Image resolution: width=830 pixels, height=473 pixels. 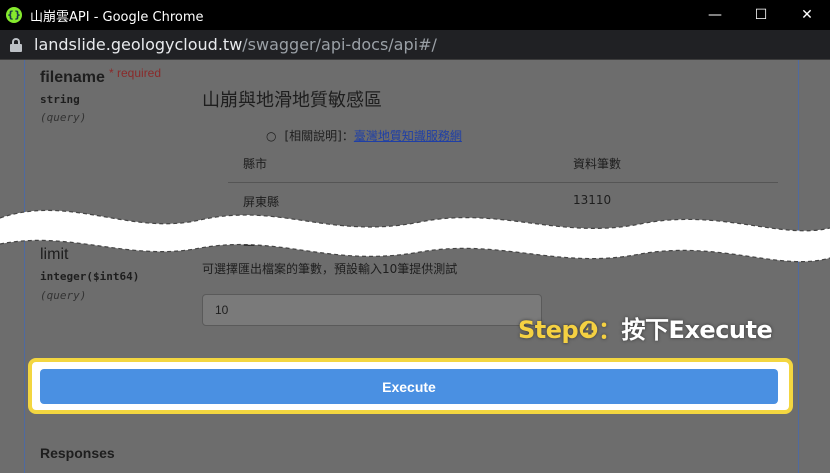 I want to click on step-word: Step, so click(x=548, y=330).